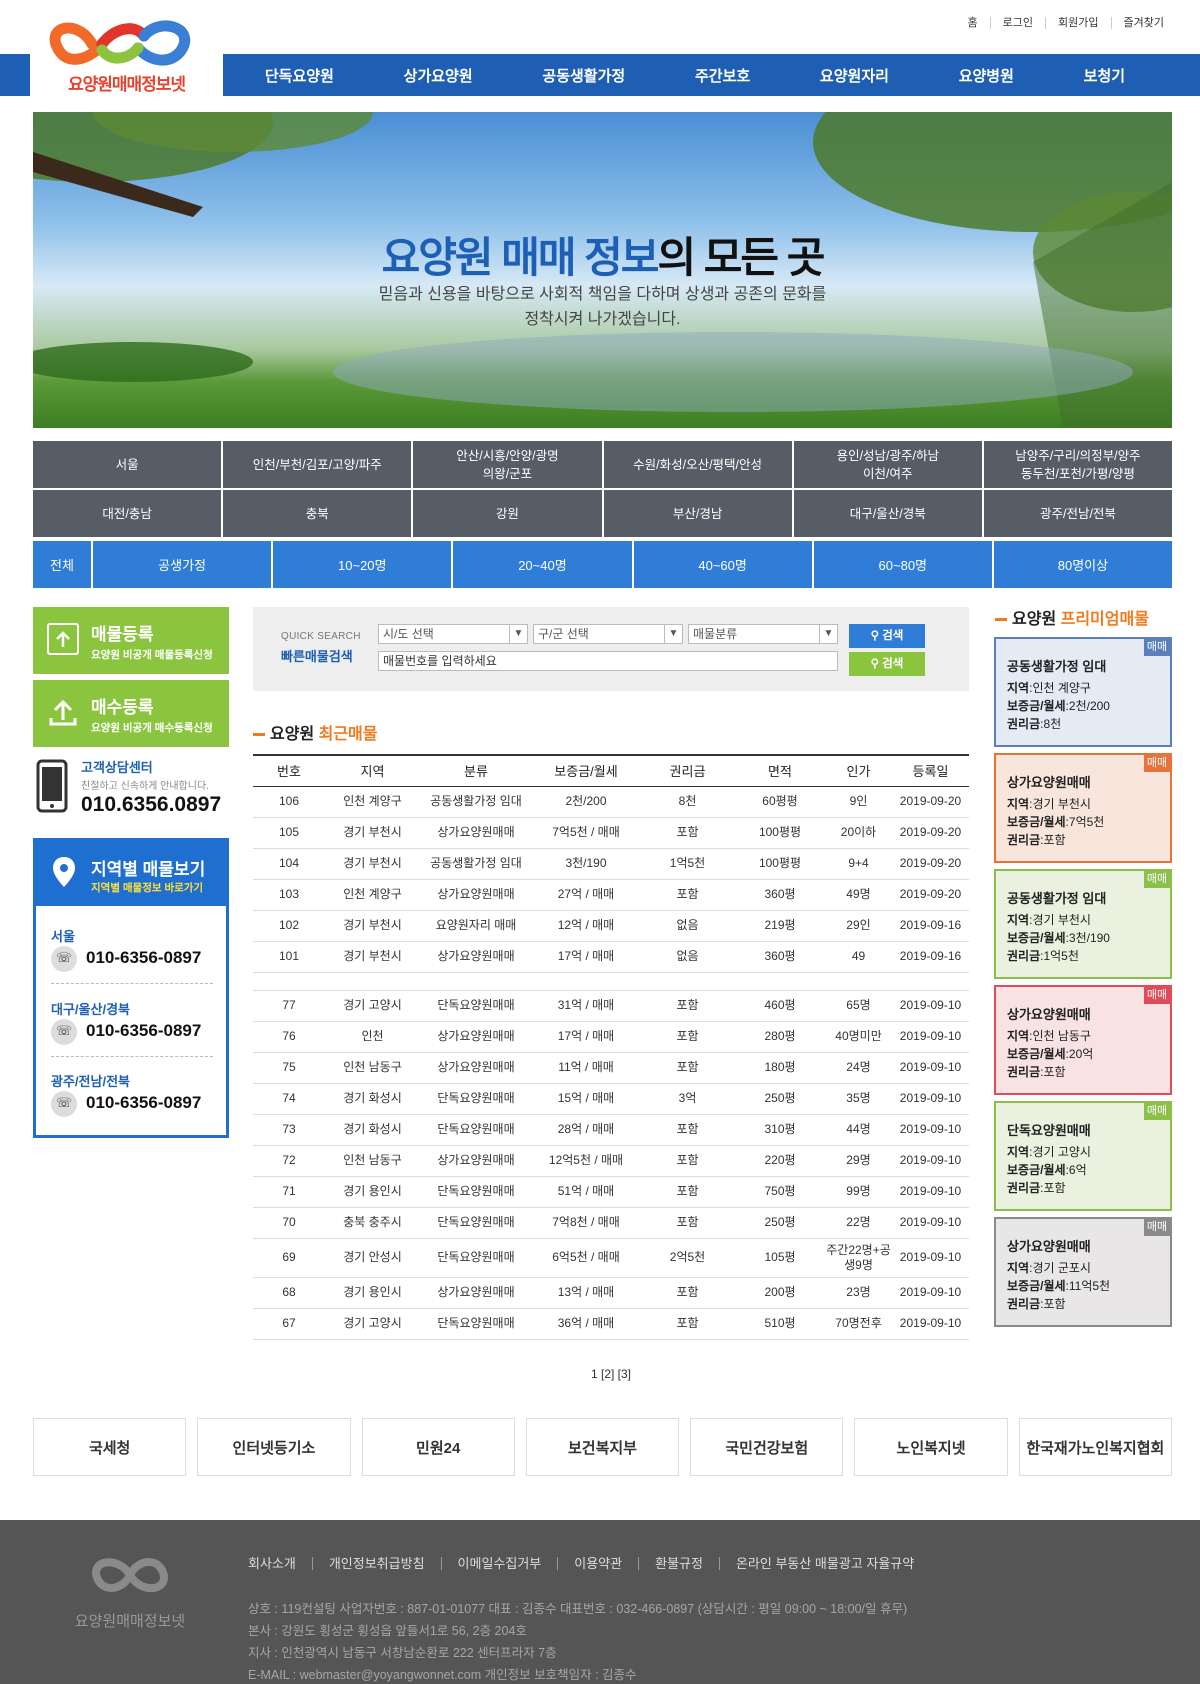 The width and height of the screenshot is (1200, 1684). What do you see at coordinates (986, 75) in the screenshot?
I see `nav-item-hospital: 요양병원` at bounding box center [986, 75].